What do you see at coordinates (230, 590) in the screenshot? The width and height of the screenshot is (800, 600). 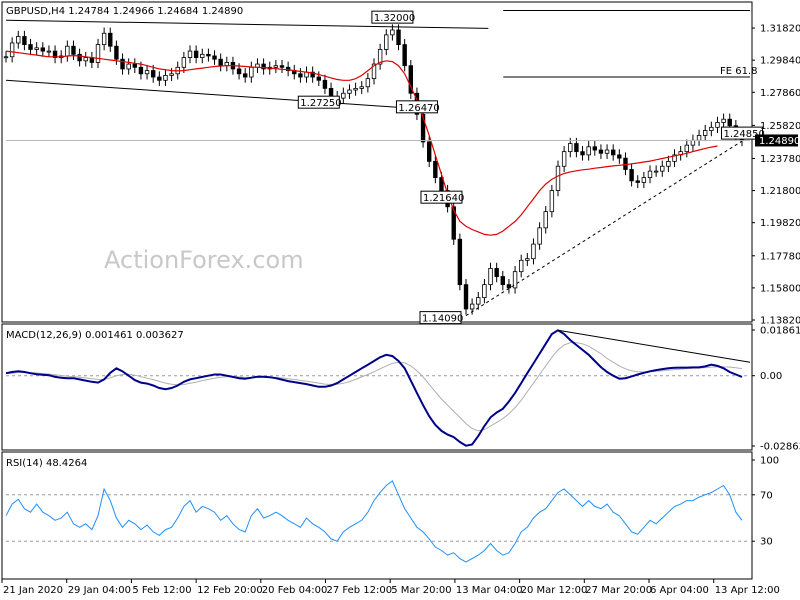 I see `x-tick-label: 12 Feb 20:00` at bounding box center [230, 590].